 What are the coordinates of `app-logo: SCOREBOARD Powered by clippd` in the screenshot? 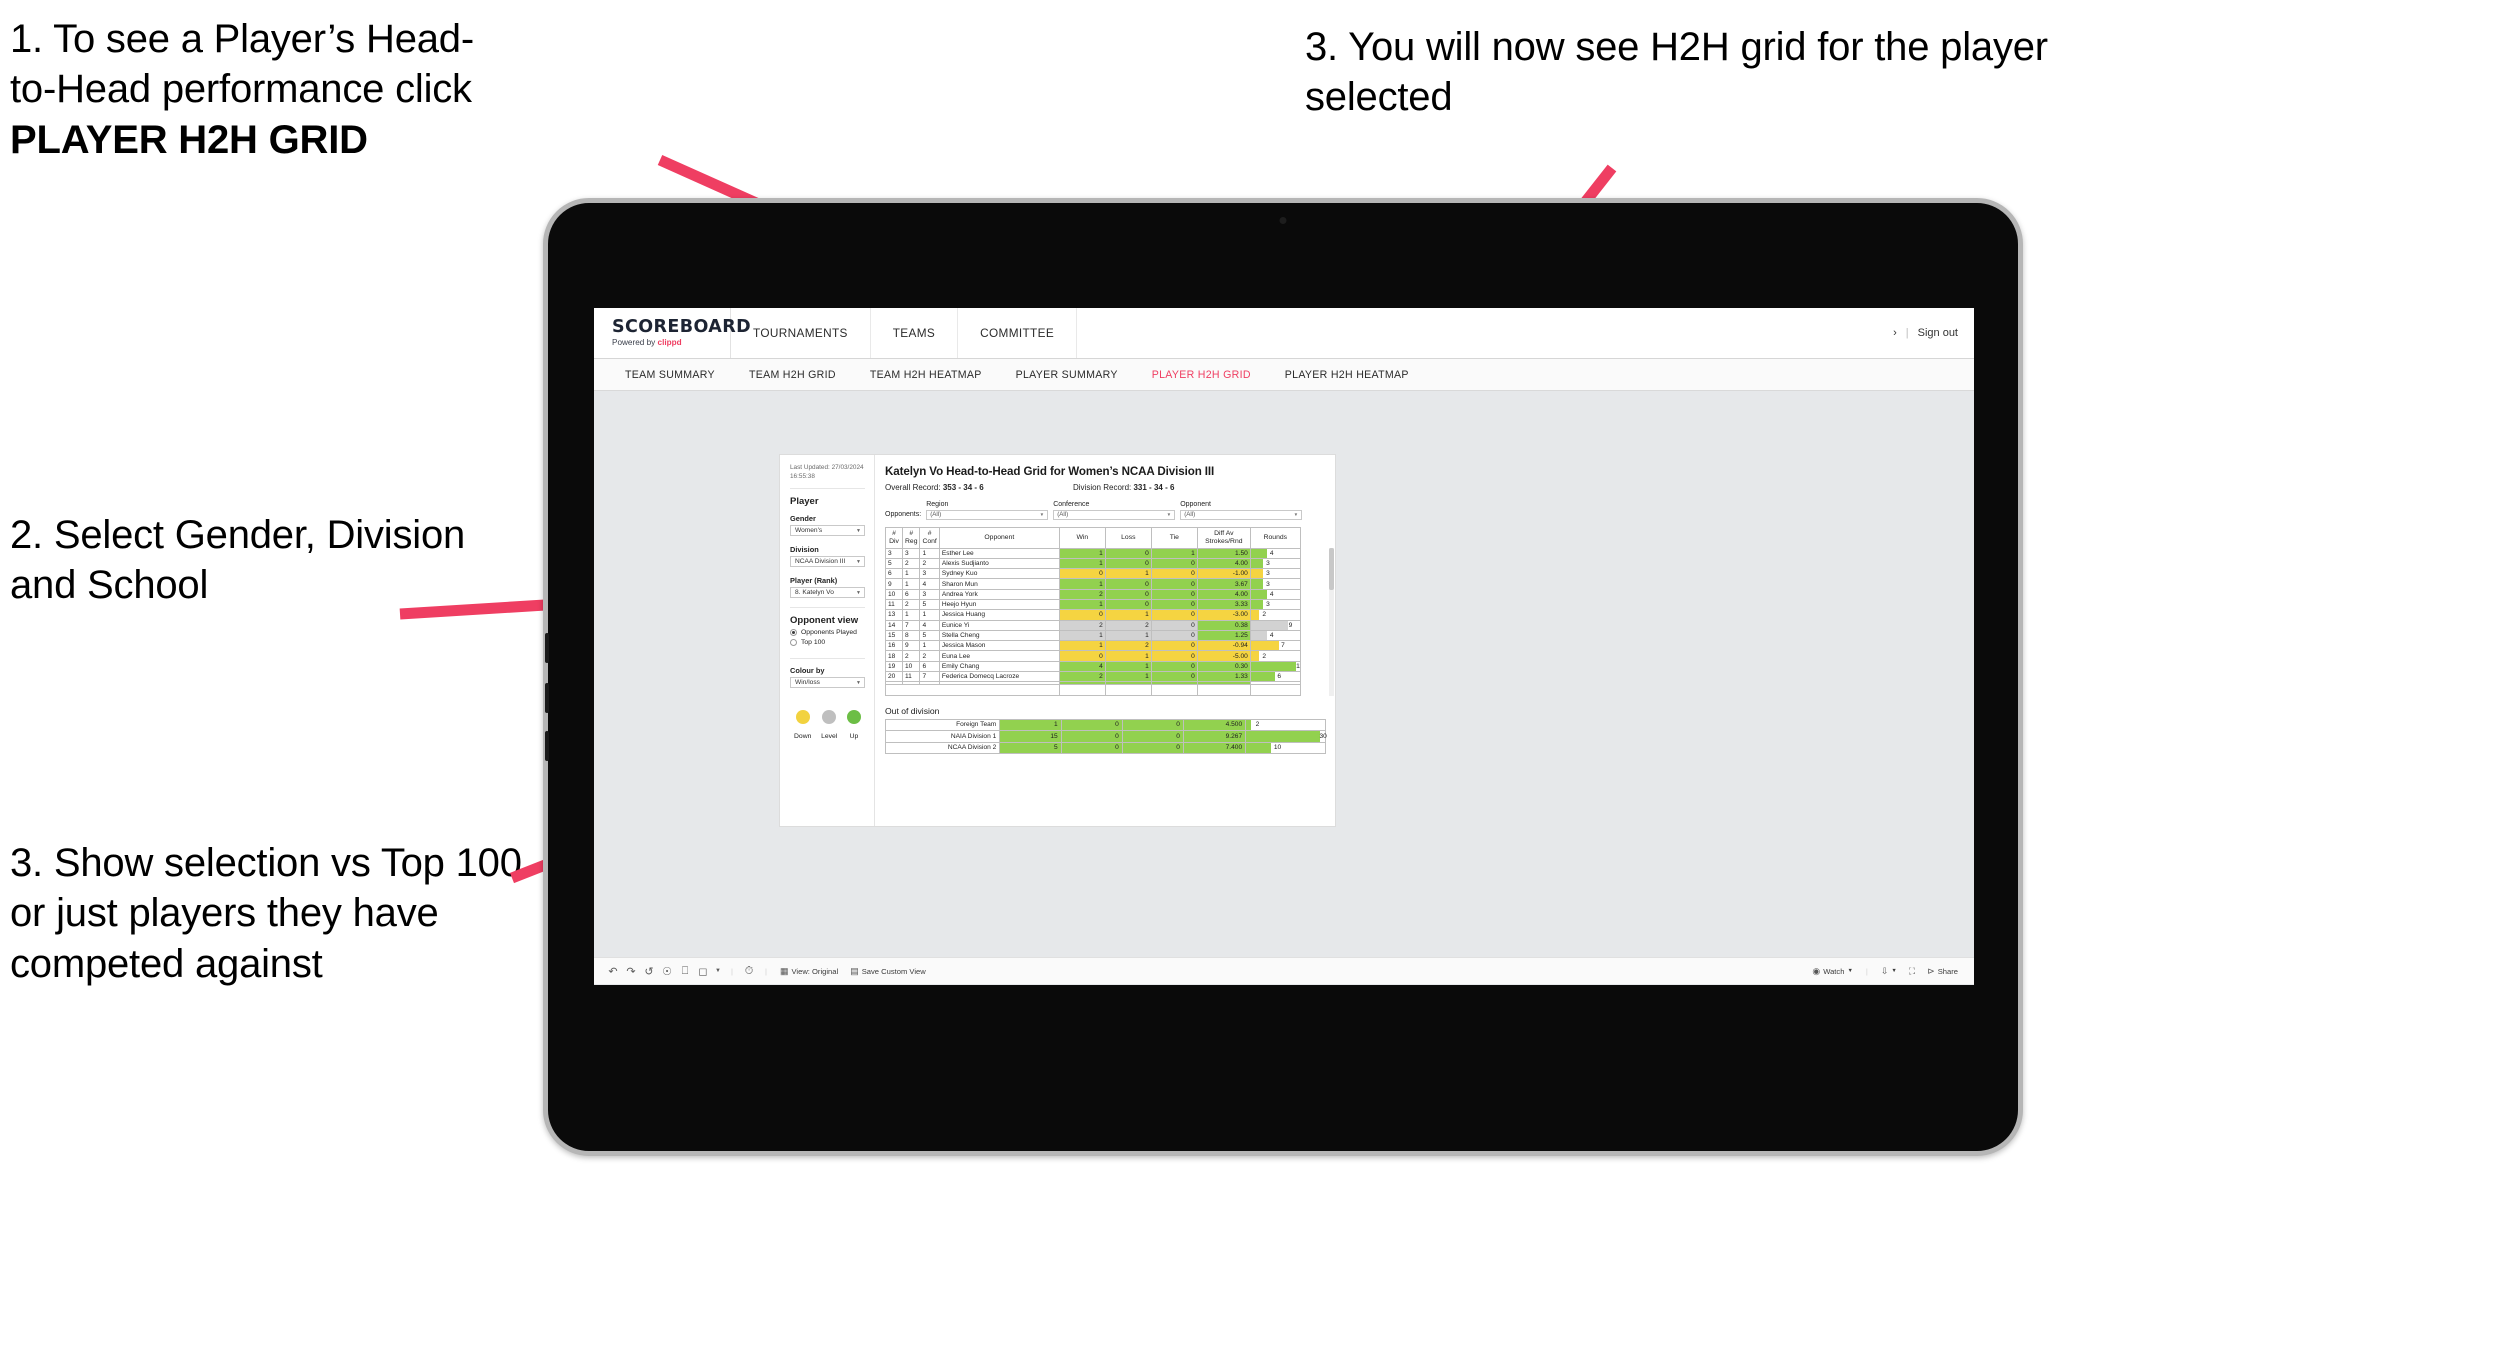 It's located at (672, 333).